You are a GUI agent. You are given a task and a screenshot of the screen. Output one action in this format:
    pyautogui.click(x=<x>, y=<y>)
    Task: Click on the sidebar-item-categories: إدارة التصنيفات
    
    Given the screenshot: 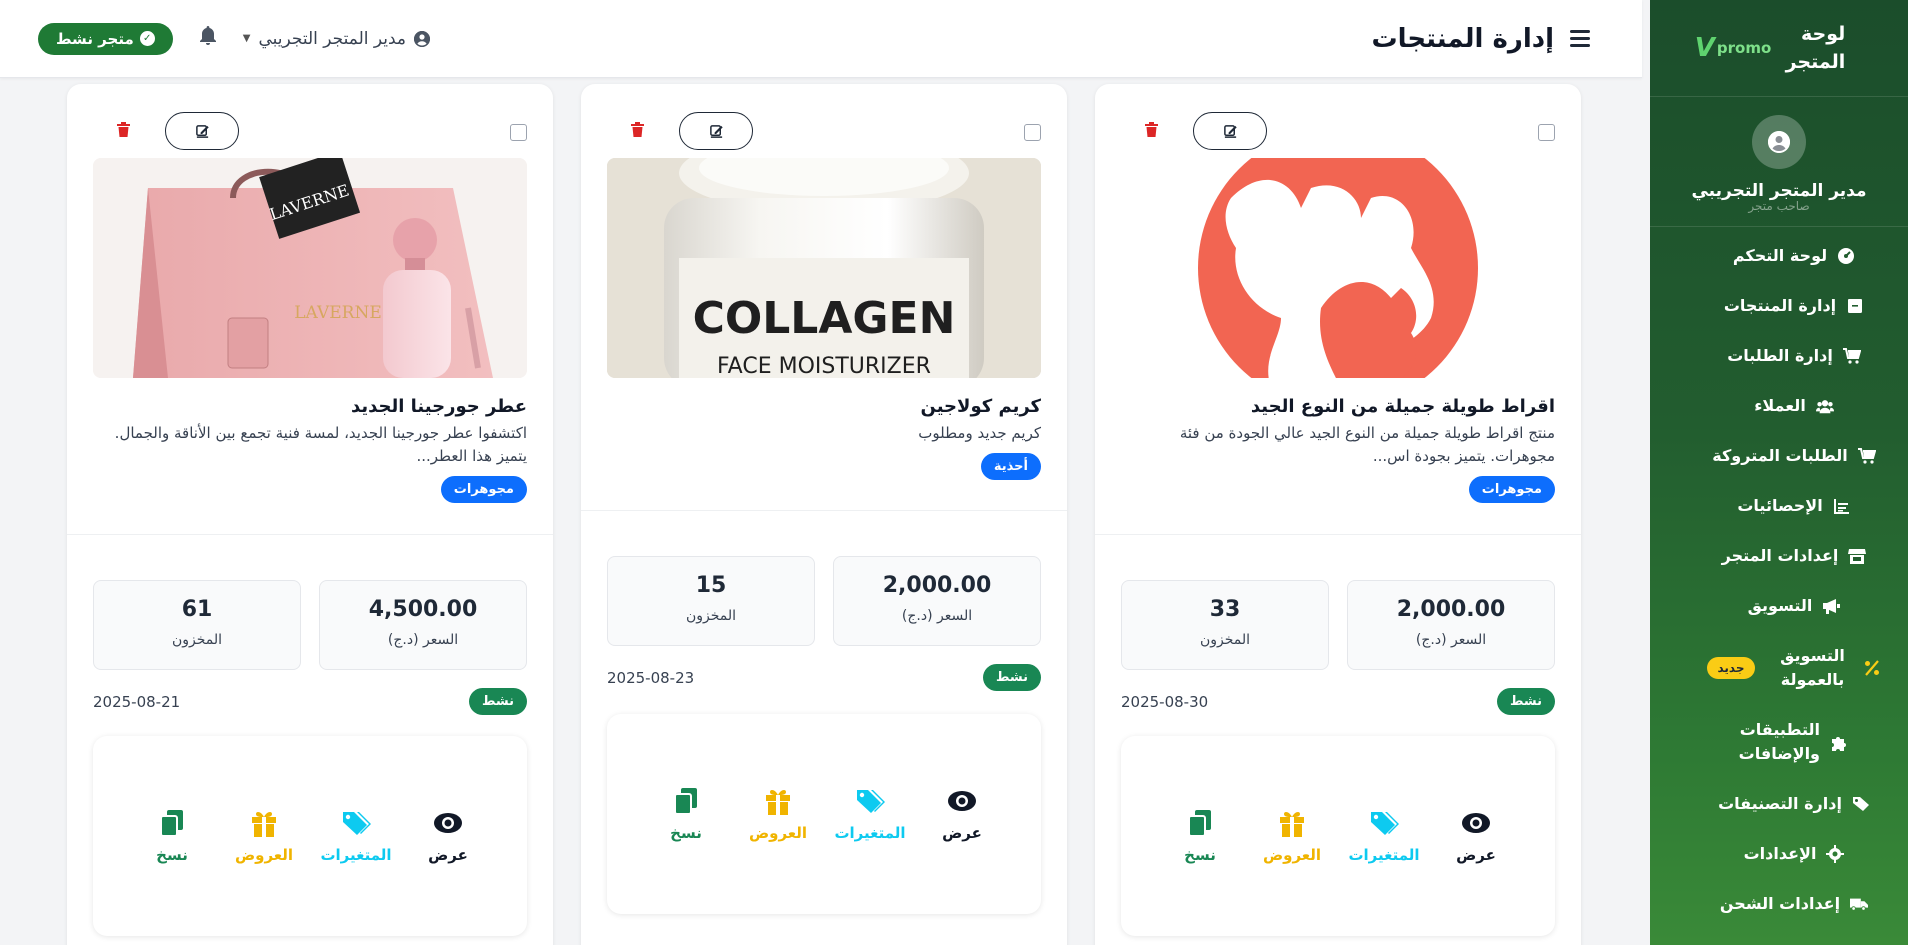 What is the action you would take?
    pyautogui.click(x=1779, y=804)
    